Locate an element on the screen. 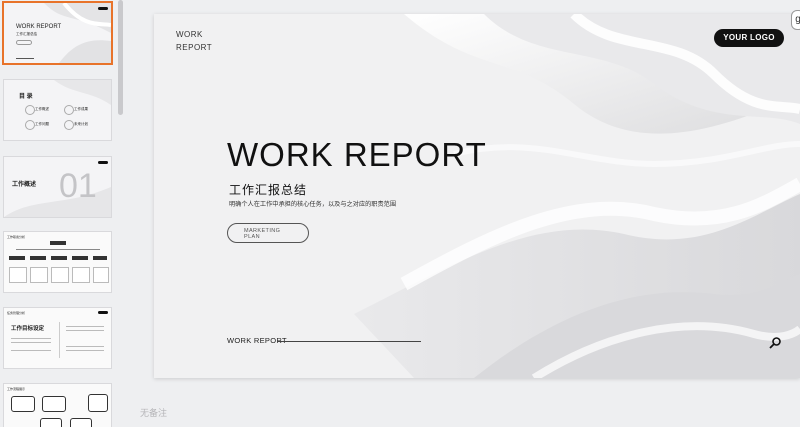 This screenshot has height=427, width=800. thumb-item: 未来计划 is located at coordinates (81, 124).